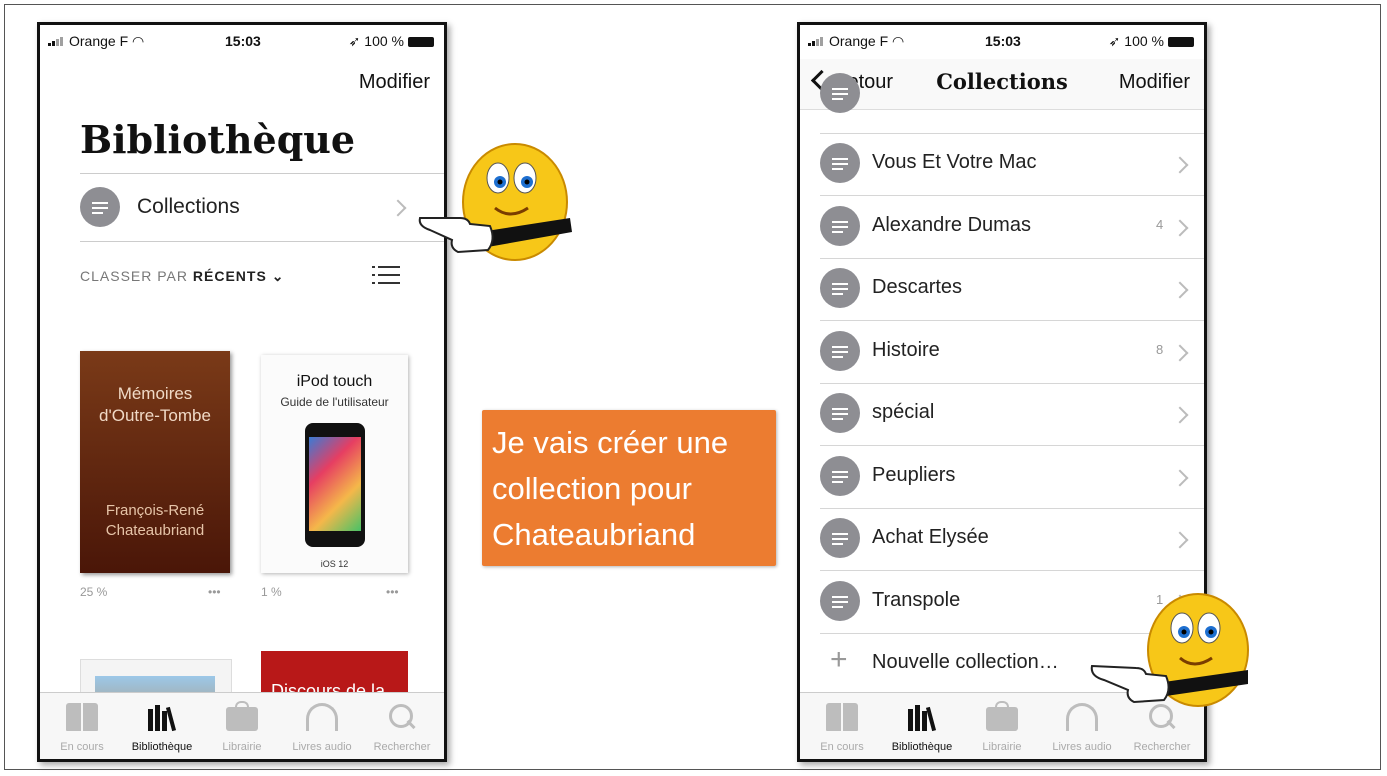 Image resolution: width=1387 pixels, height=776 pixels. What do you see at coordinates (610, 442) in the screenshot?
I see `callout-line: Je vais créer une` at bounding box center [610, 442].